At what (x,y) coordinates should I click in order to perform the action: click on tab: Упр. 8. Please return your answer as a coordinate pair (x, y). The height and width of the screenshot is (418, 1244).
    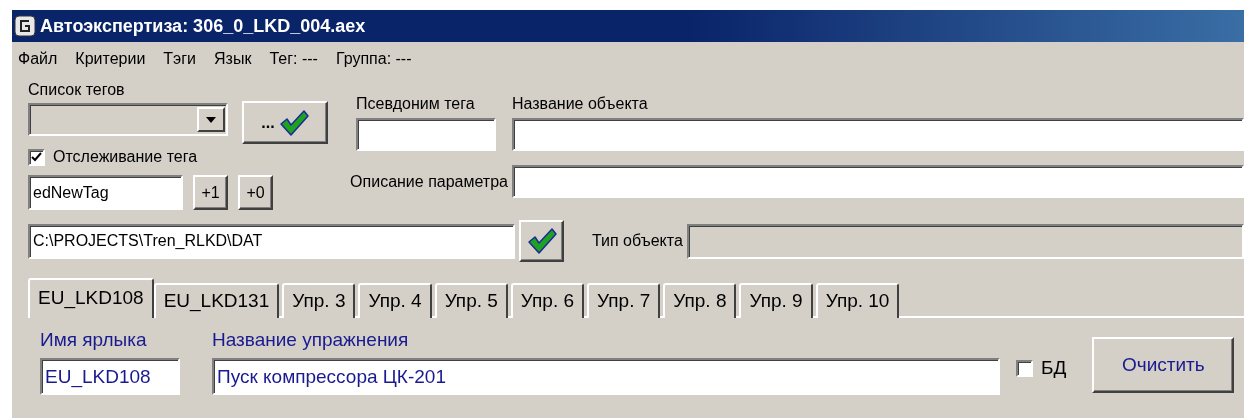
    Looking at the image, I should click on (700, 300).